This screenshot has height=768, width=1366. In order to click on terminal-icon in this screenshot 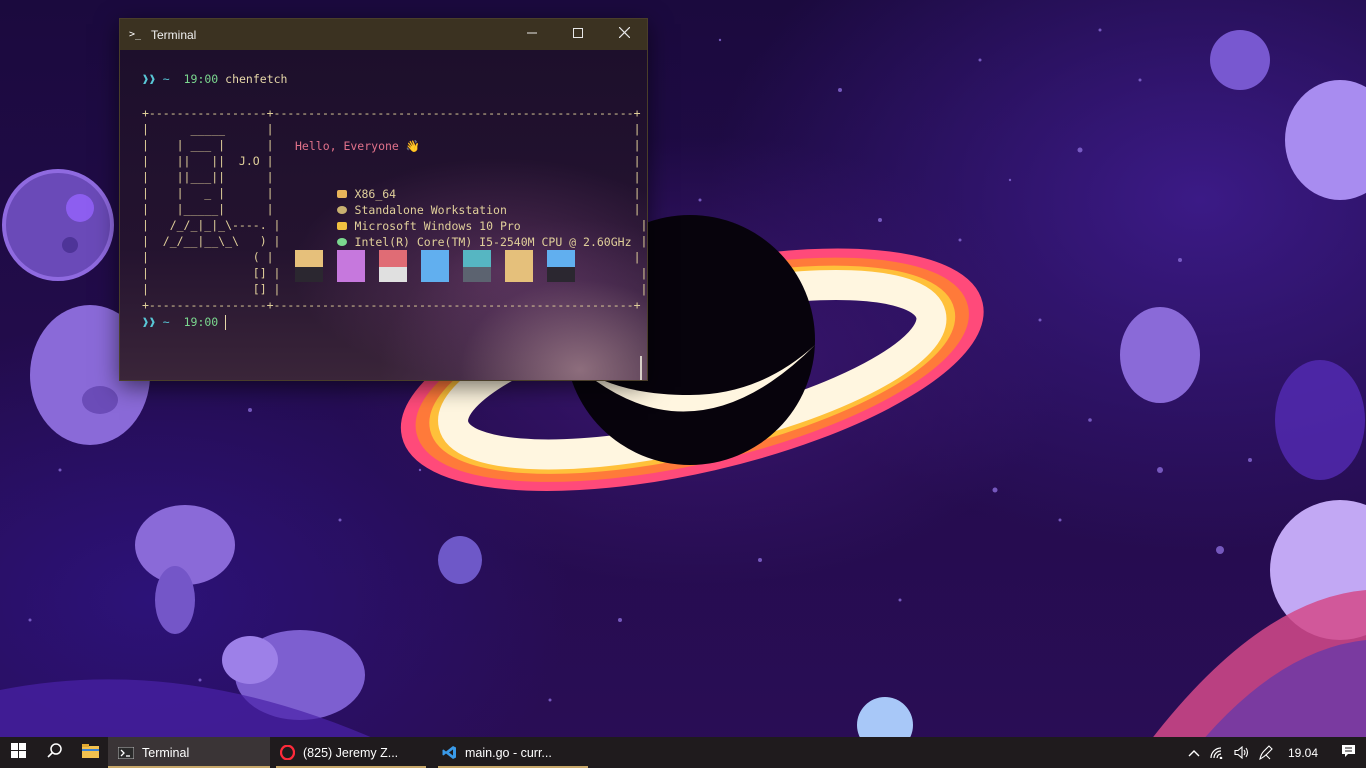, I will do `click(126, 752)`.